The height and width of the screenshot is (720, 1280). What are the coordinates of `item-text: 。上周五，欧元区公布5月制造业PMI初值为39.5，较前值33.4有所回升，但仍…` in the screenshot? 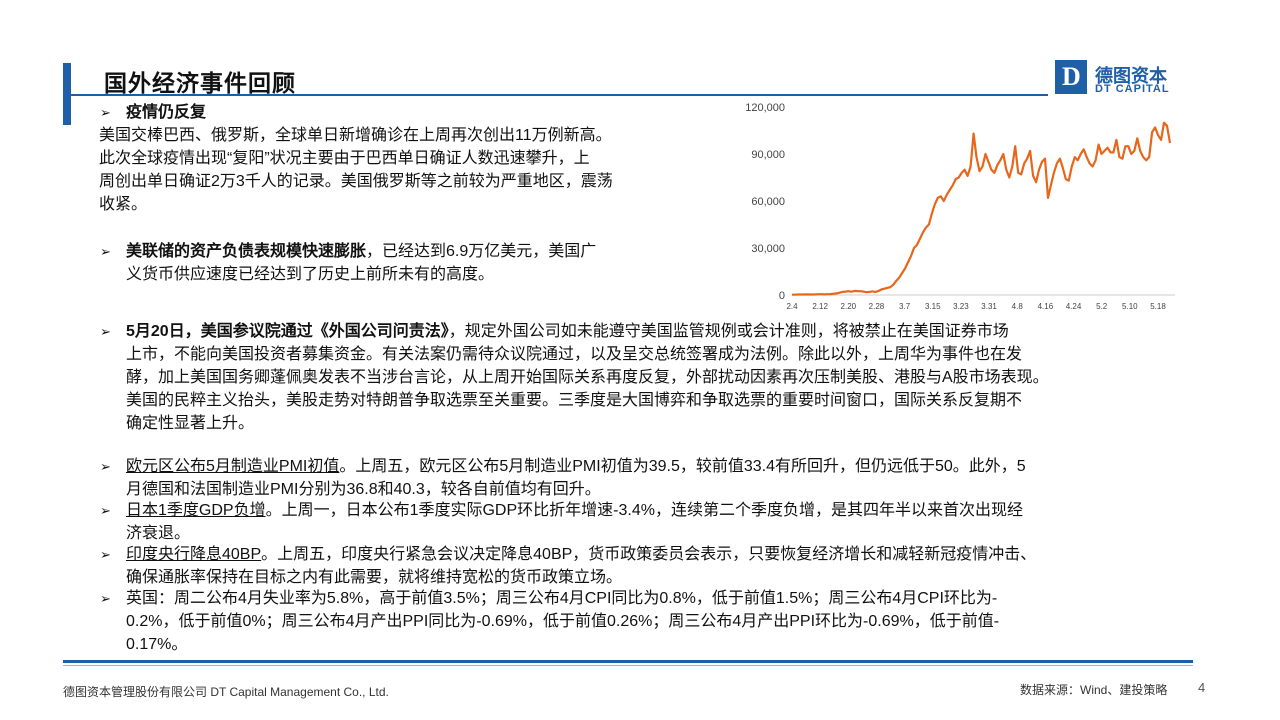 It's located at (682, 466).